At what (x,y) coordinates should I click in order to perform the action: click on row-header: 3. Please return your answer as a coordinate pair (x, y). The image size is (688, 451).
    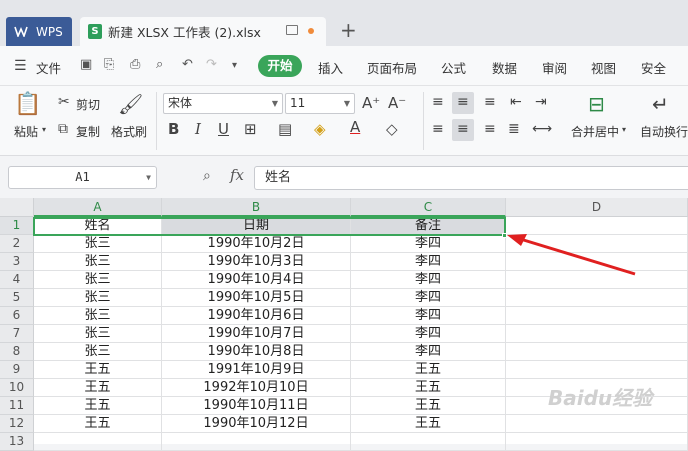
    Looking at the image, I should click on (17, 262).